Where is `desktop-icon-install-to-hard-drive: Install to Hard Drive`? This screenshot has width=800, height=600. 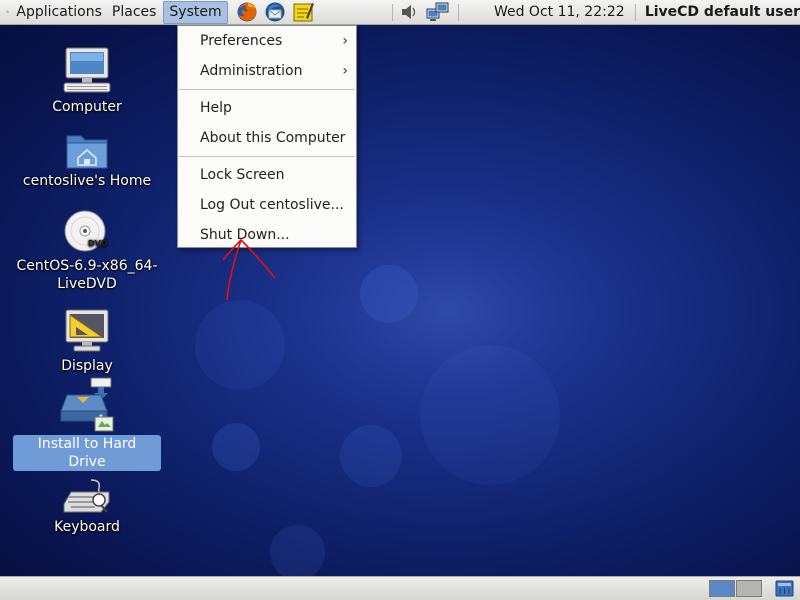 desktop-icon-install-to-hard-drive: Install to Hard Drive is located at coordinates (87, 424).